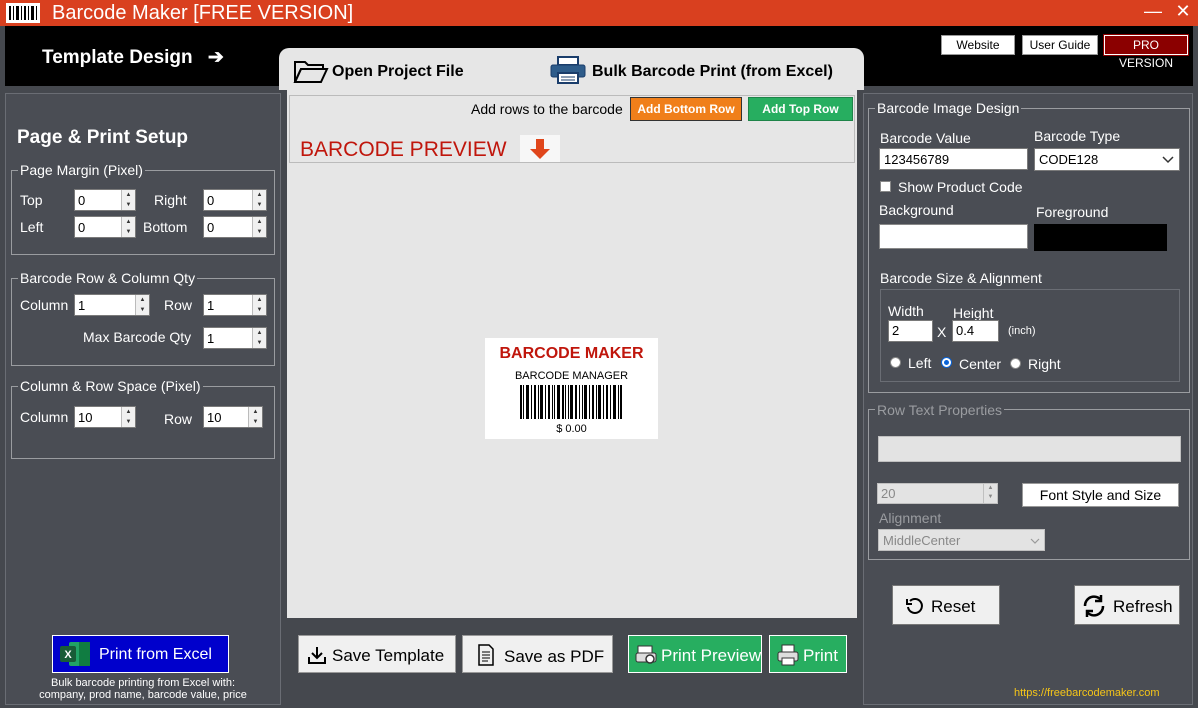 The image size is (1198, 708). What do you see at coordinates (215, 57) in the screenshot?
I see `arrow-right-icon: ➔` at bounding box center [215, 57].